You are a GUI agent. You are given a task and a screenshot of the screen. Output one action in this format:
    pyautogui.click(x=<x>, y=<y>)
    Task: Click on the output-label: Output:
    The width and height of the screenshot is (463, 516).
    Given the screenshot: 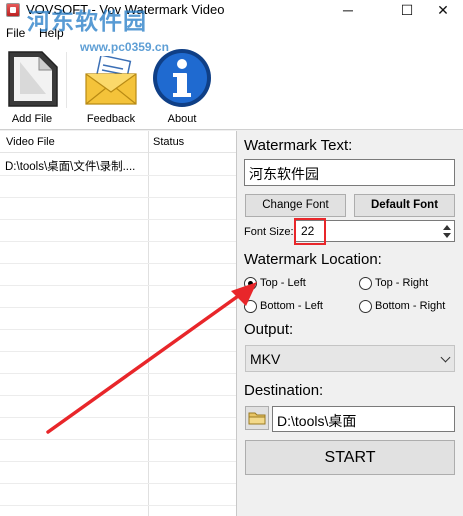 What is the action you would take?
    pyautogui.click(x=269, y=329)
    